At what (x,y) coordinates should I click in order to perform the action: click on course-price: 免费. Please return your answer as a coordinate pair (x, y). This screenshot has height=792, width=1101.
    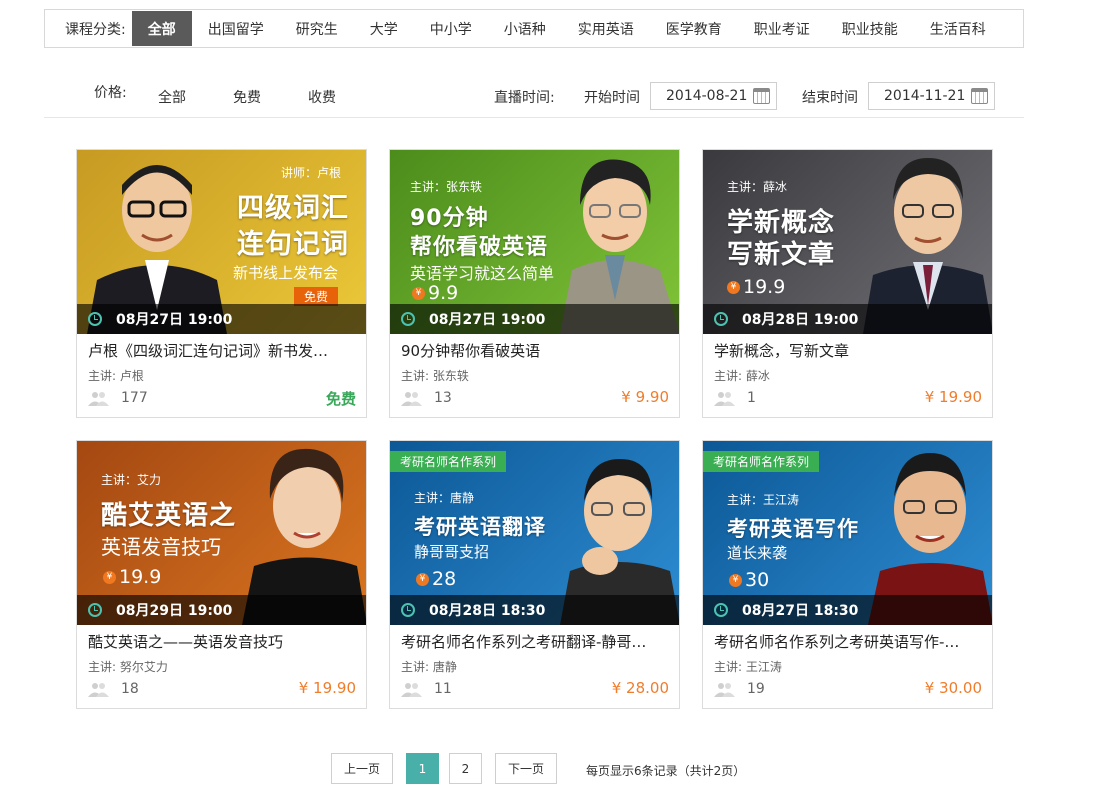
    Looking at the image, I should click on (340, 399).